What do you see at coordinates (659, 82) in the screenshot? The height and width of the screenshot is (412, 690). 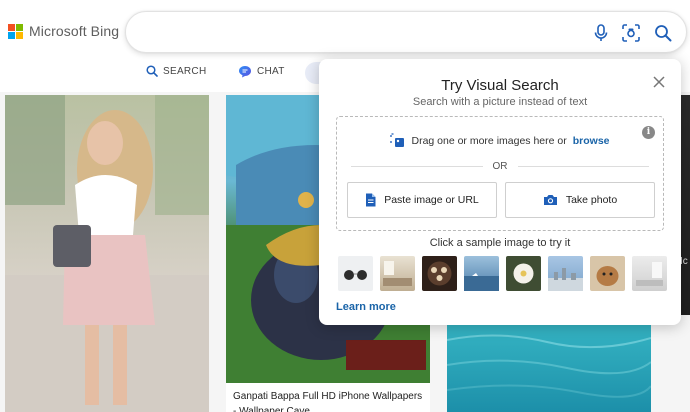 I see `close-icon` at bounding box center [659, 82].